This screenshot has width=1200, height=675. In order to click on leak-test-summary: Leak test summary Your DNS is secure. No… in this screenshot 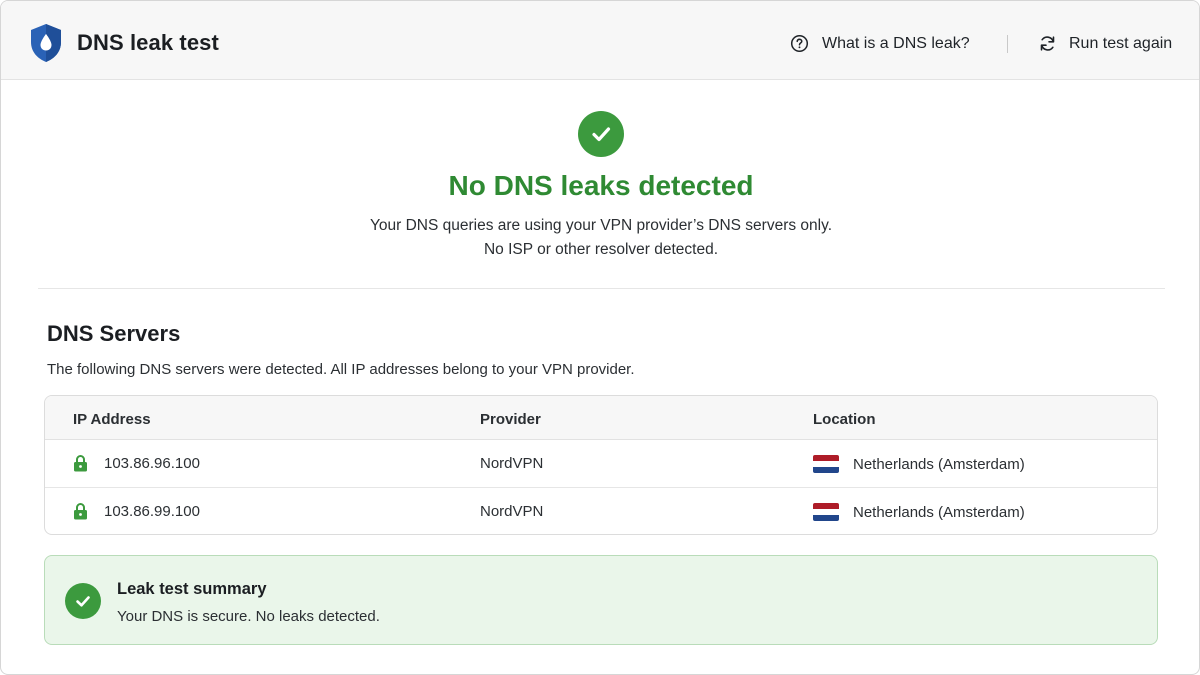, I will do `click(601, 600)`.